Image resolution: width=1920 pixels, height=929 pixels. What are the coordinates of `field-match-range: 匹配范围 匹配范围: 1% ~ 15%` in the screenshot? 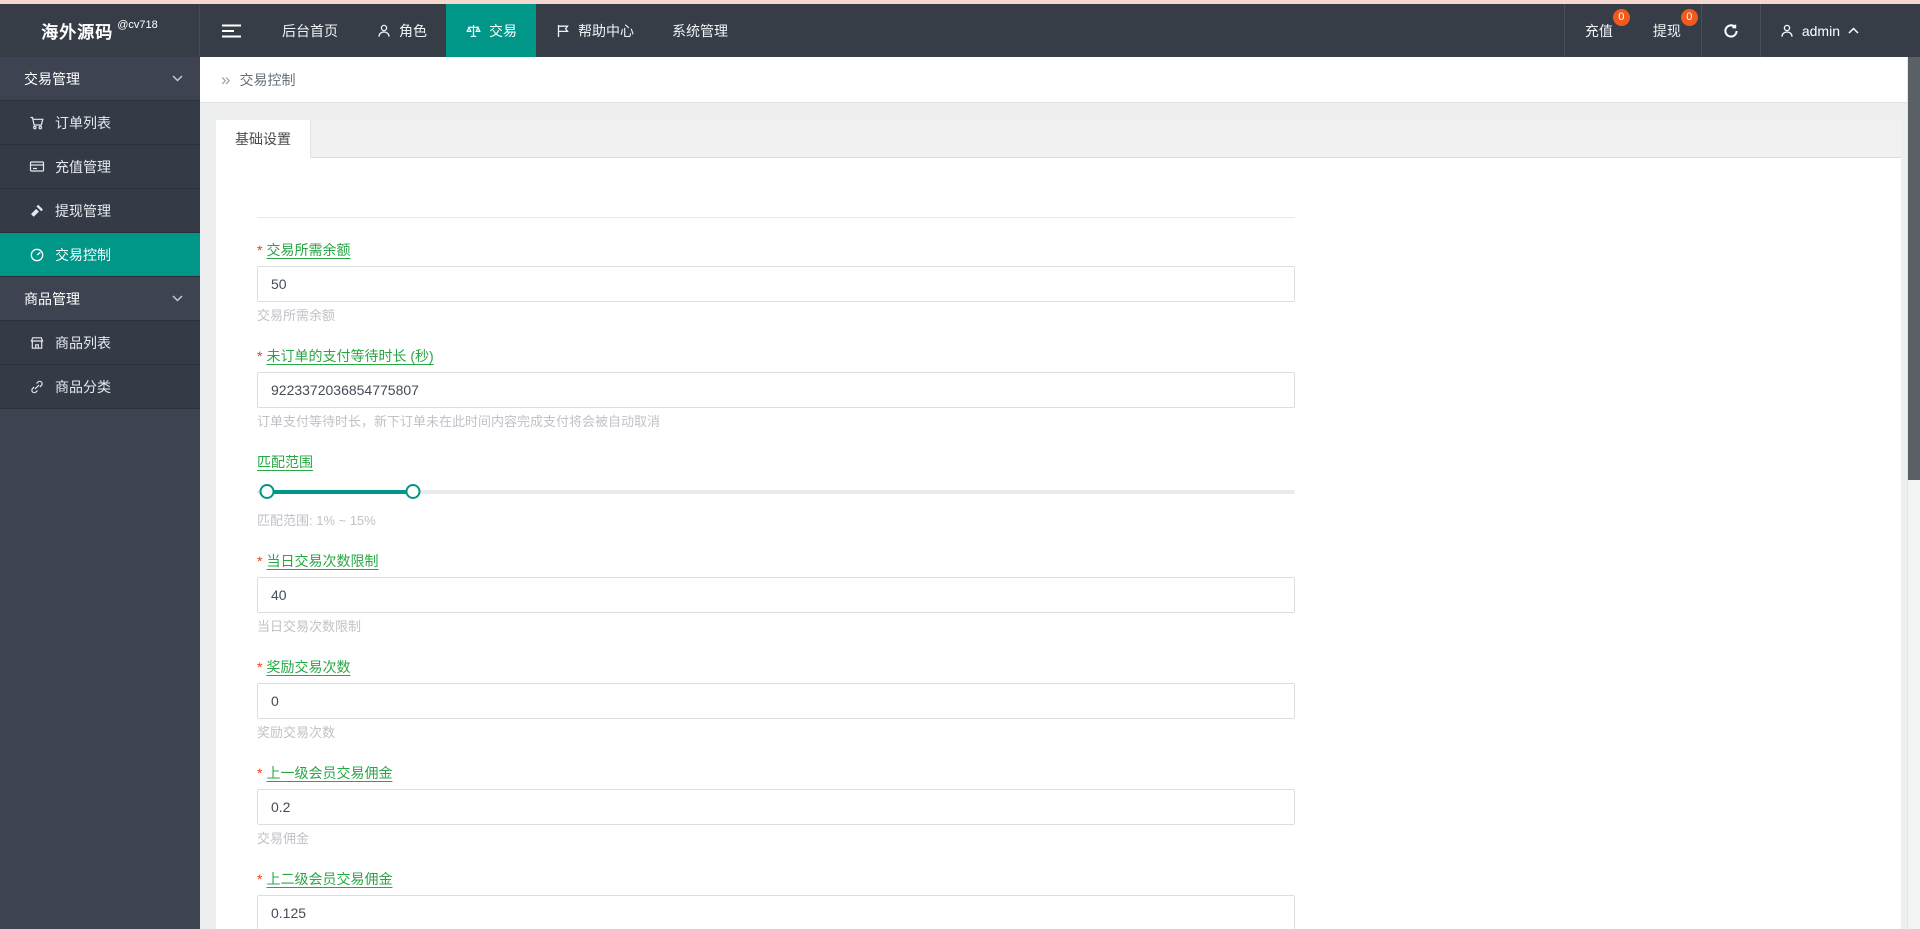 It's located at (776, 491).